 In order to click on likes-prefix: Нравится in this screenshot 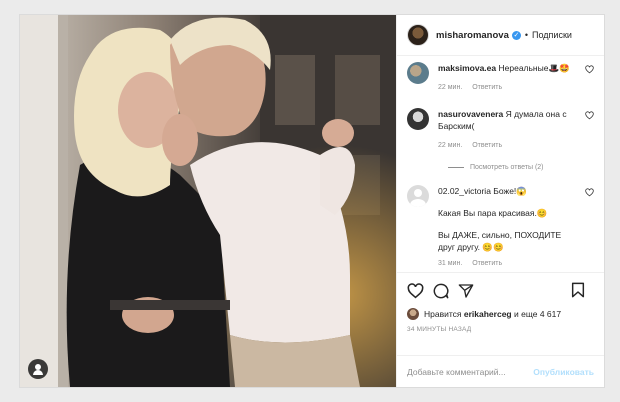, I will do `click(443, 314)`.